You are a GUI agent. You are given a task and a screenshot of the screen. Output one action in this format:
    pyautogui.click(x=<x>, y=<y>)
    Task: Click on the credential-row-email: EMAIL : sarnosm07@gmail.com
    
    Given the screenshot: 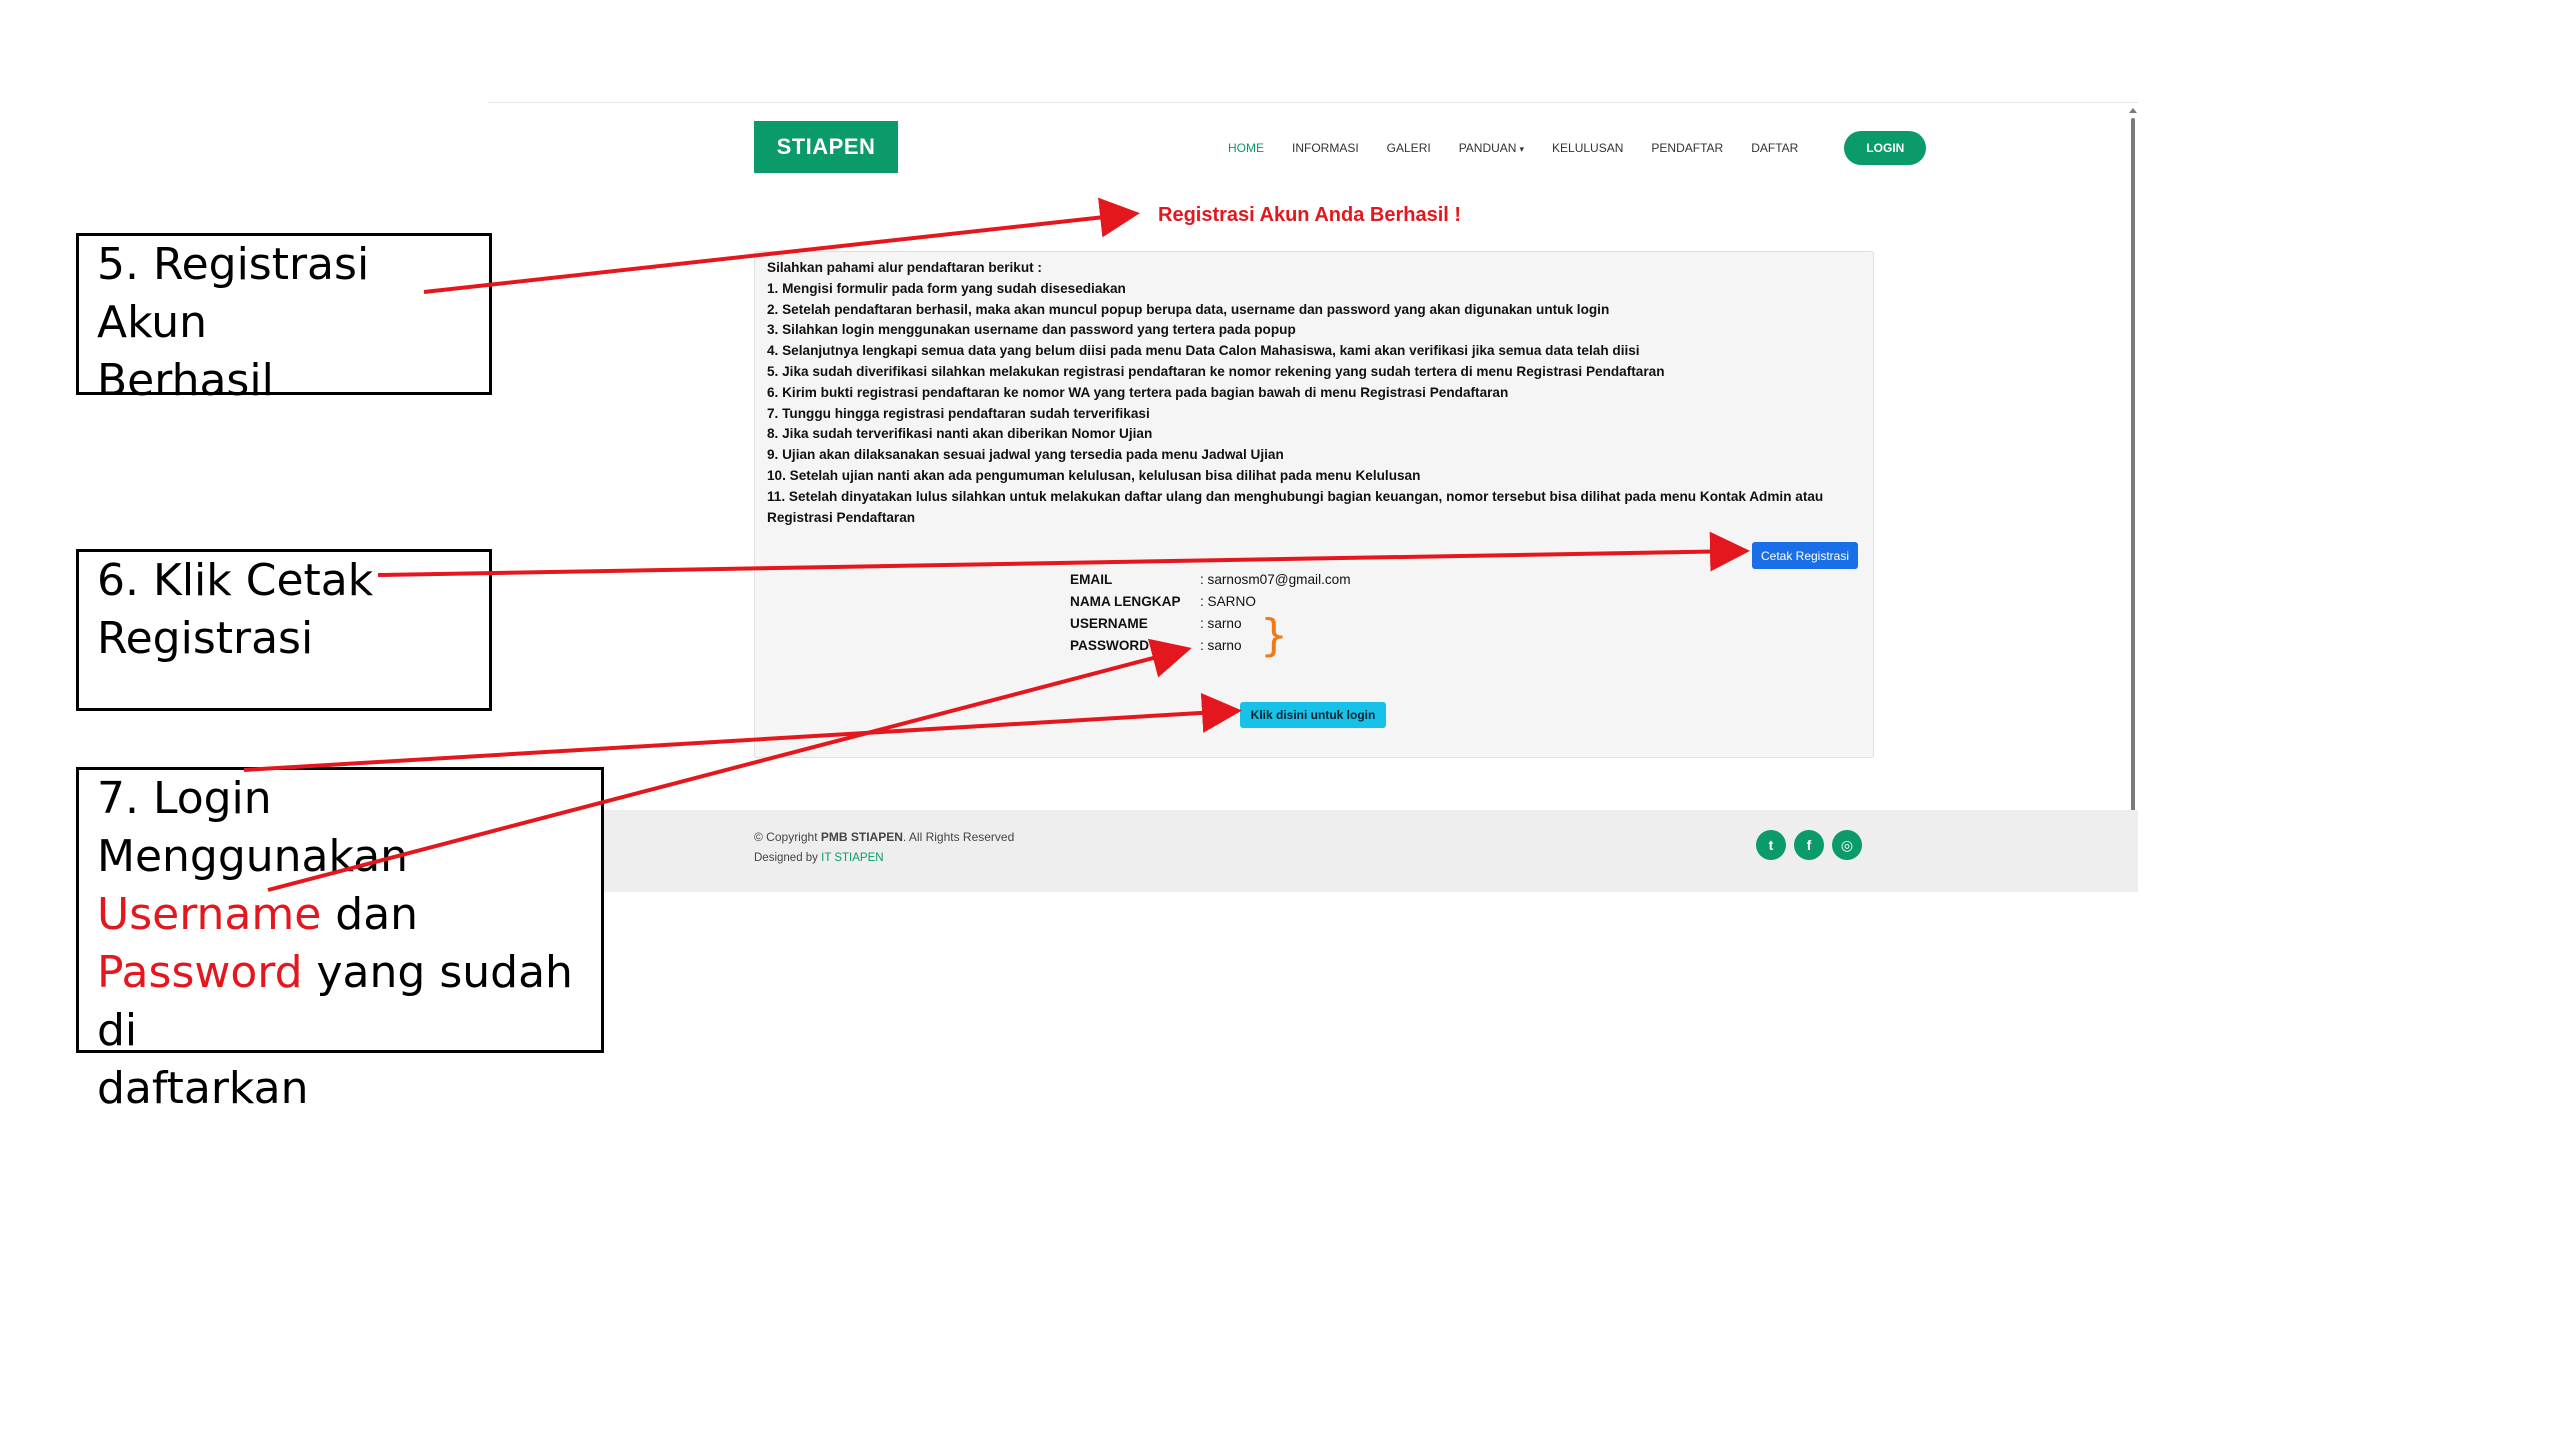 What is the action you would take?
    pyautogui.click(x=1210, y=579)
    